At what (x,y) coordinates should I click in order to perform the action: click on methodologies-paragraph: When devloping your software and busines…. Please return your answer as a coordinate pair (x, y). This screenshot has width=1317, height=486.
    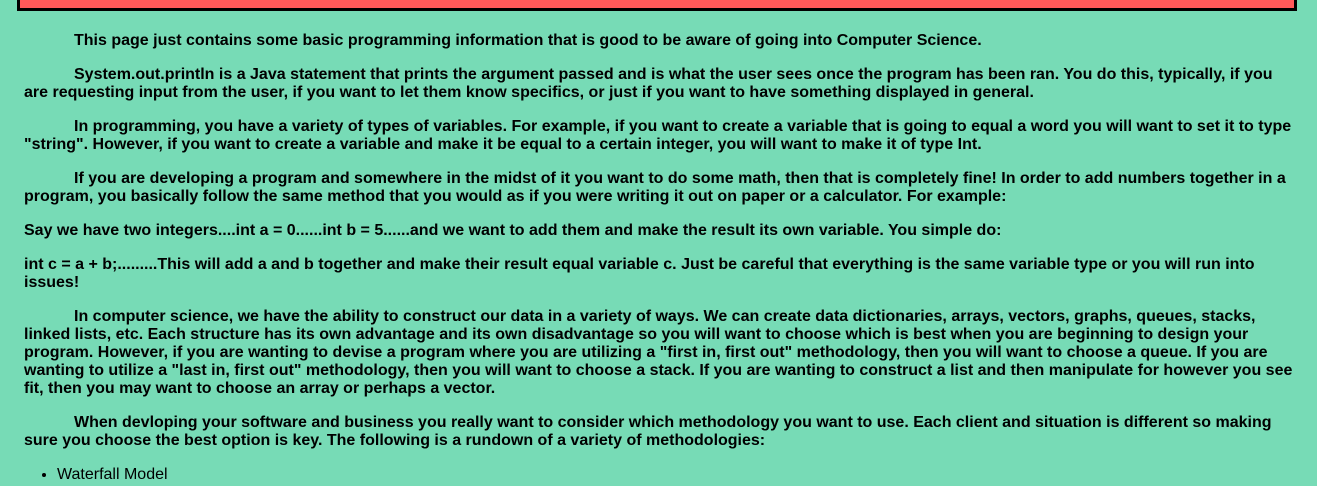
    Looking at the image, I should click on (648, 431).